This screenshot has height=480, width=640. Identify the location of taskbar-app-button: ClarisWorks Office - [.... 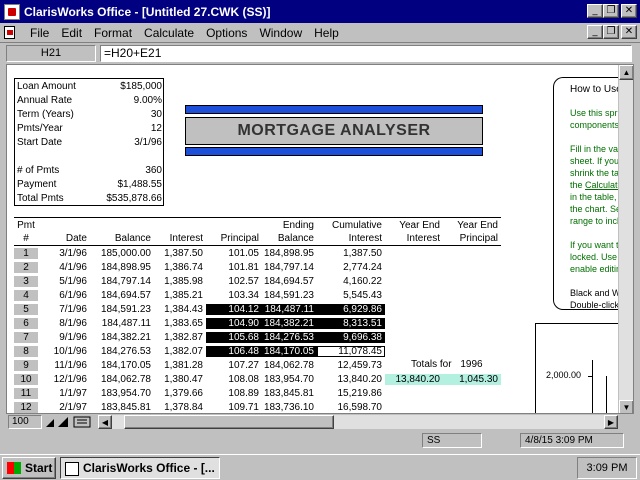
(140, 468).